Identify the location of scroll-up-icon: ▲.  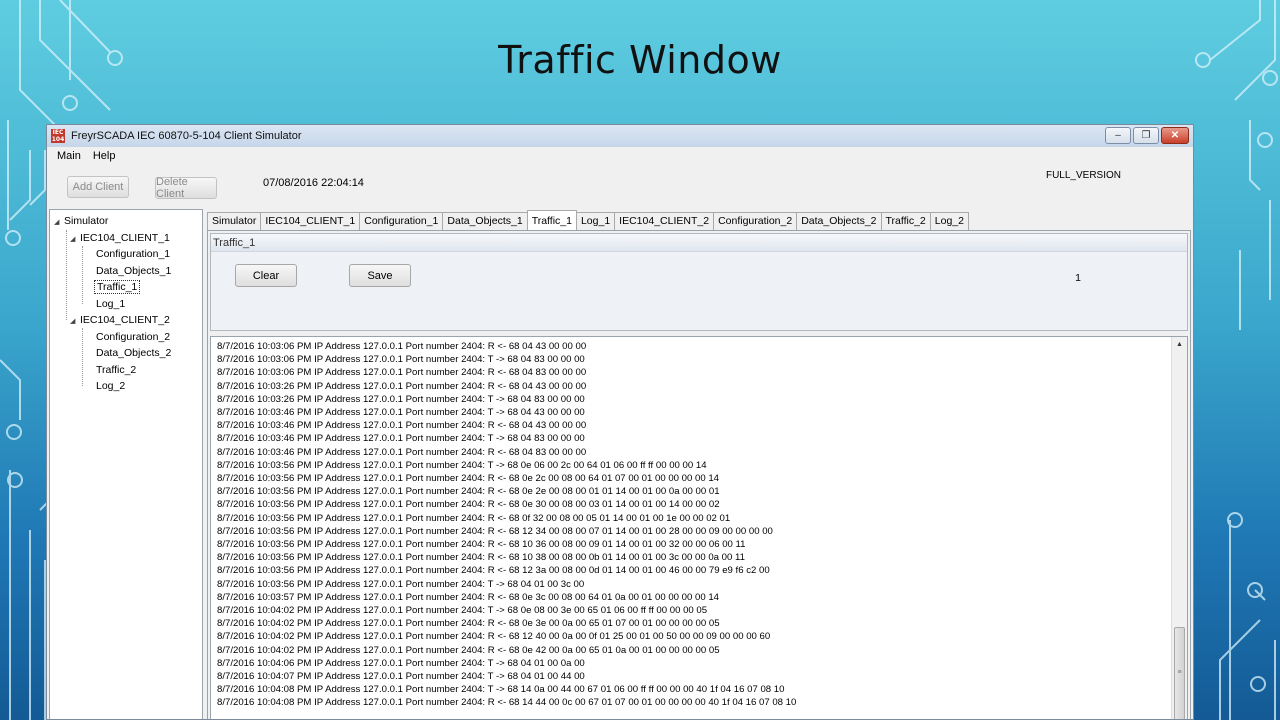
(1179, 345).